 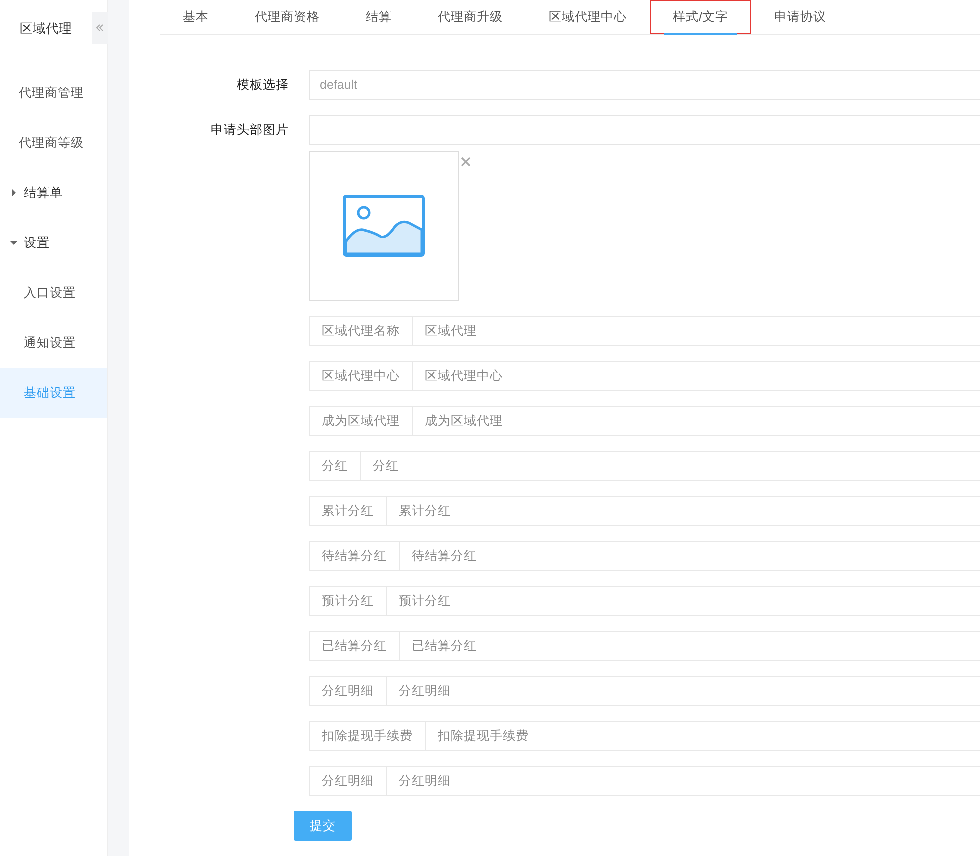 I want to click on text-input-field: 已结算分红, so click(x=690, y=646).